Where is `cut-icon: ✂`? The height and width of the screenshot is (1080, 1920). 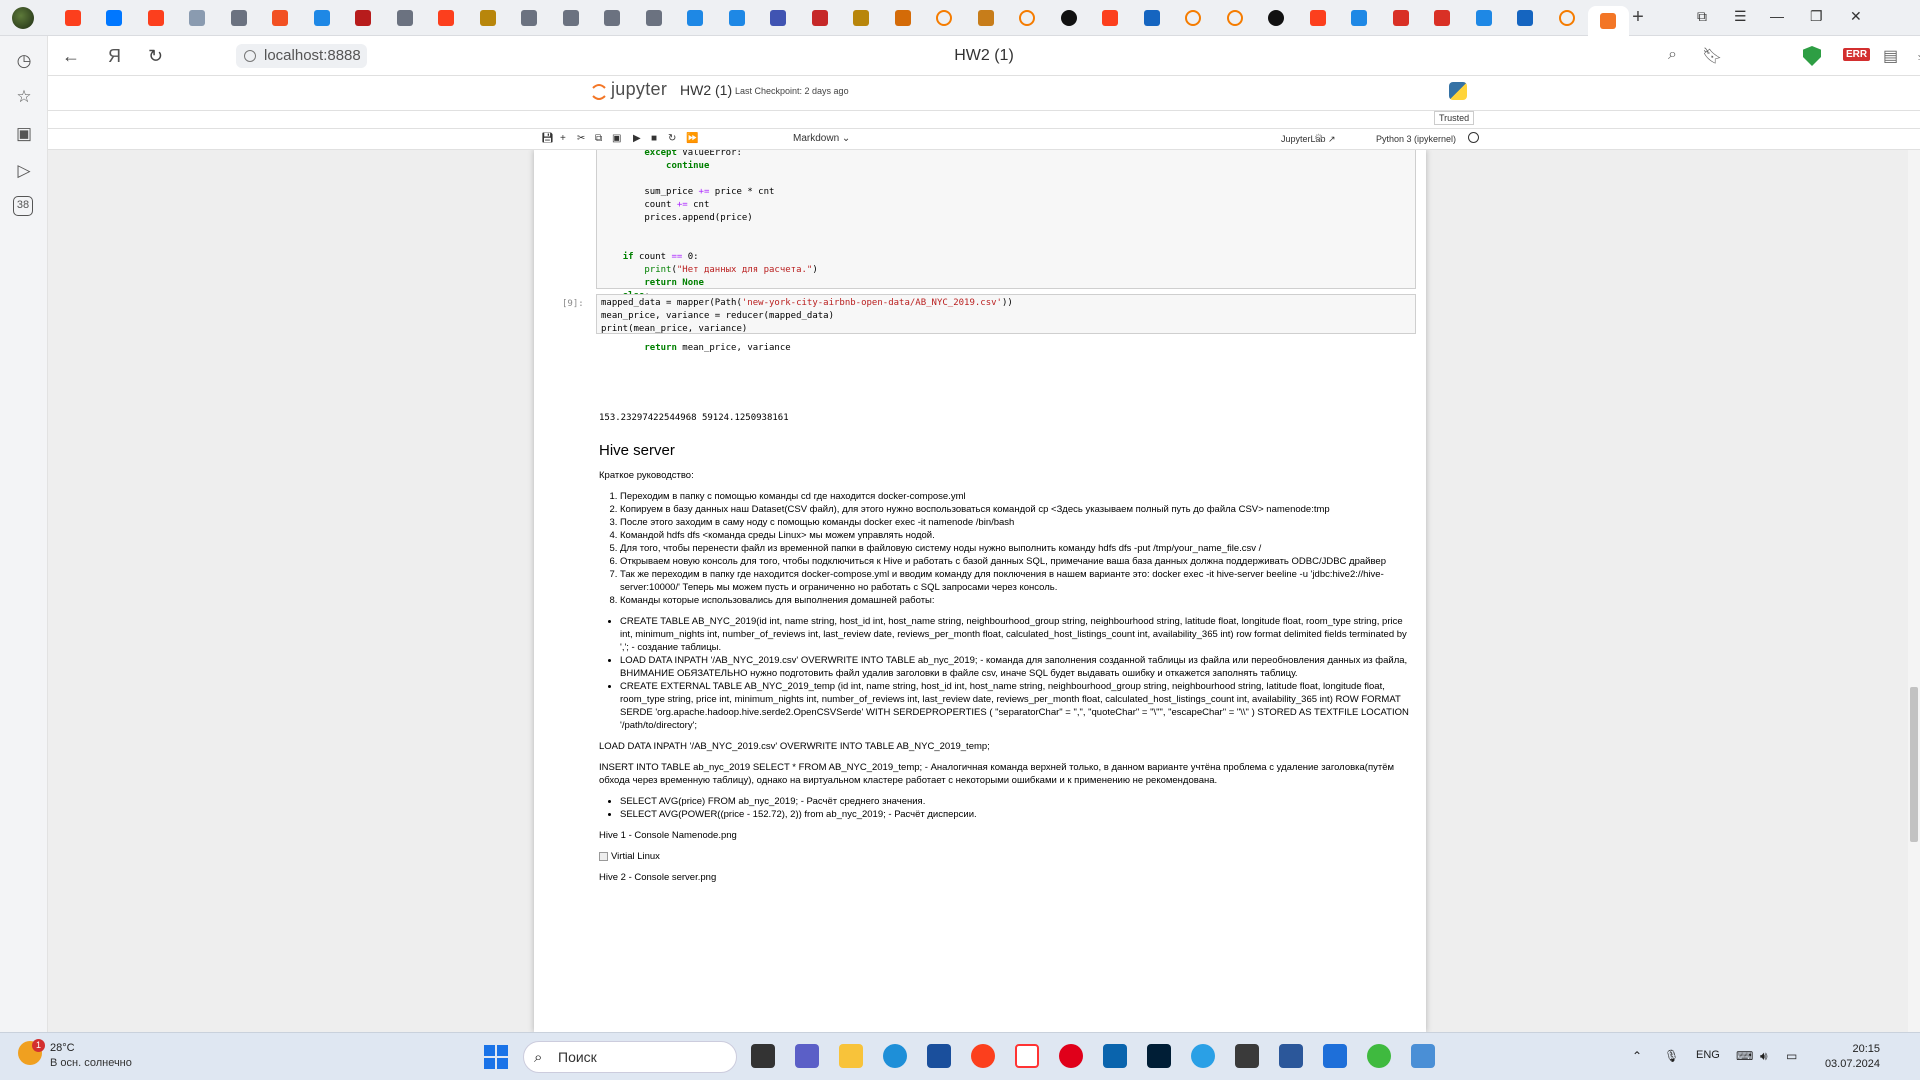
cut-icon: ✂ is located at coordinates (581, 138).